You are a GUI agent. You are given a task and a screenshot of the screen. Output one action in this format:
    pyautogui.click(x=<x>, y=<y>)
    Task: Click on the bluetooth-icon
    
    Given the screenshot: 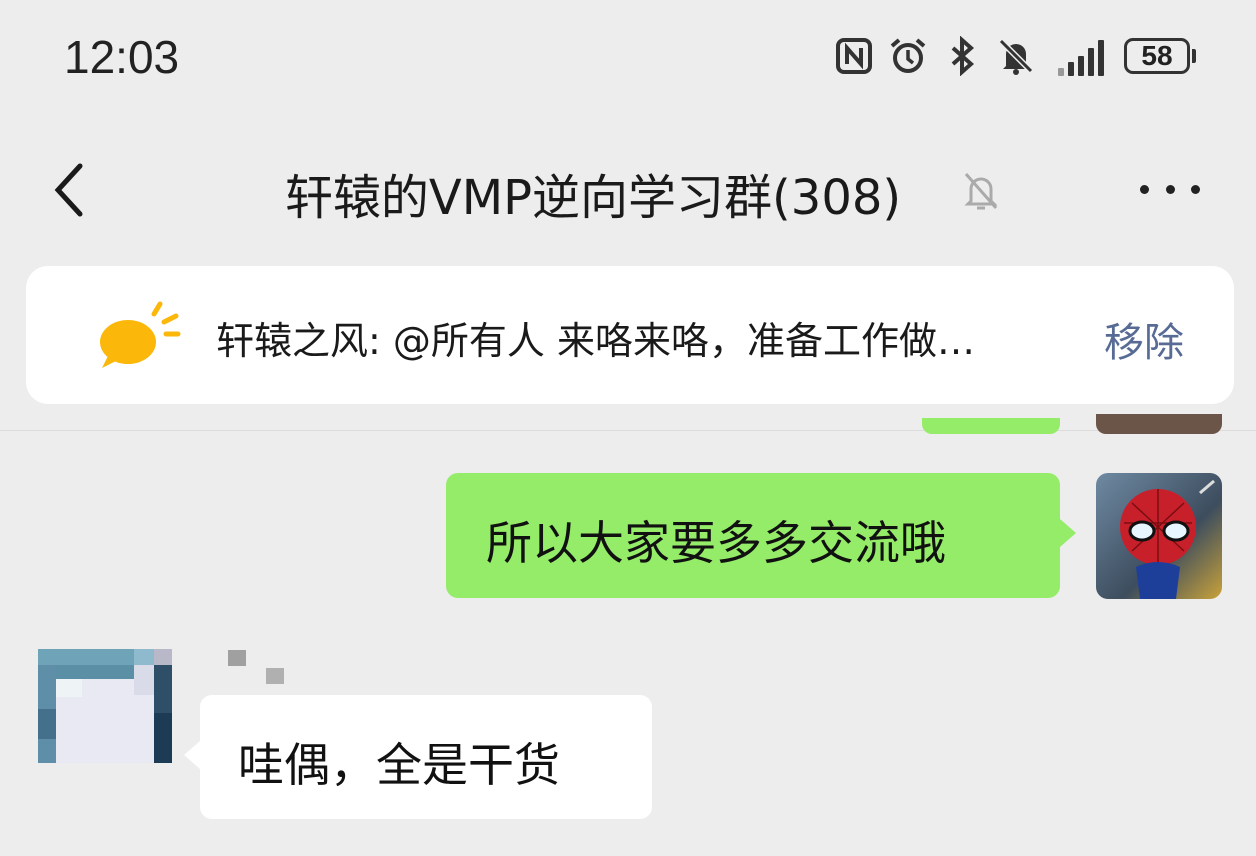 What is the action you would take?
    pyautogui.click(x=962, y=56)
    